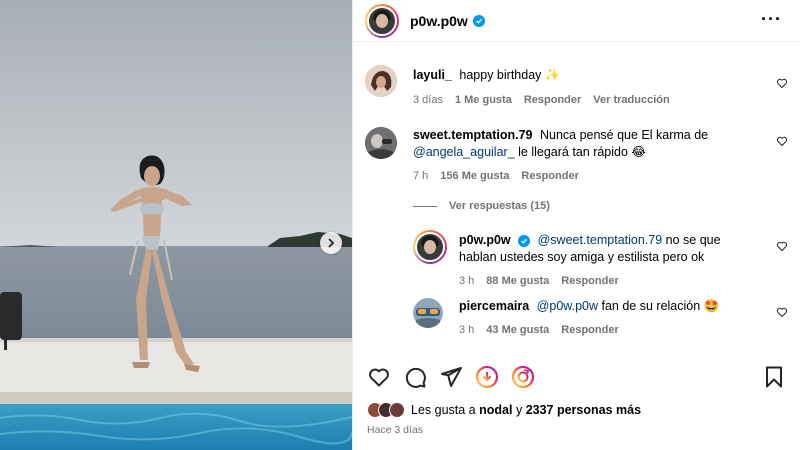  Describe the element at coordinates (485, 240) in the screenshot. I see `reply-username: p0w.p0w` at that location.